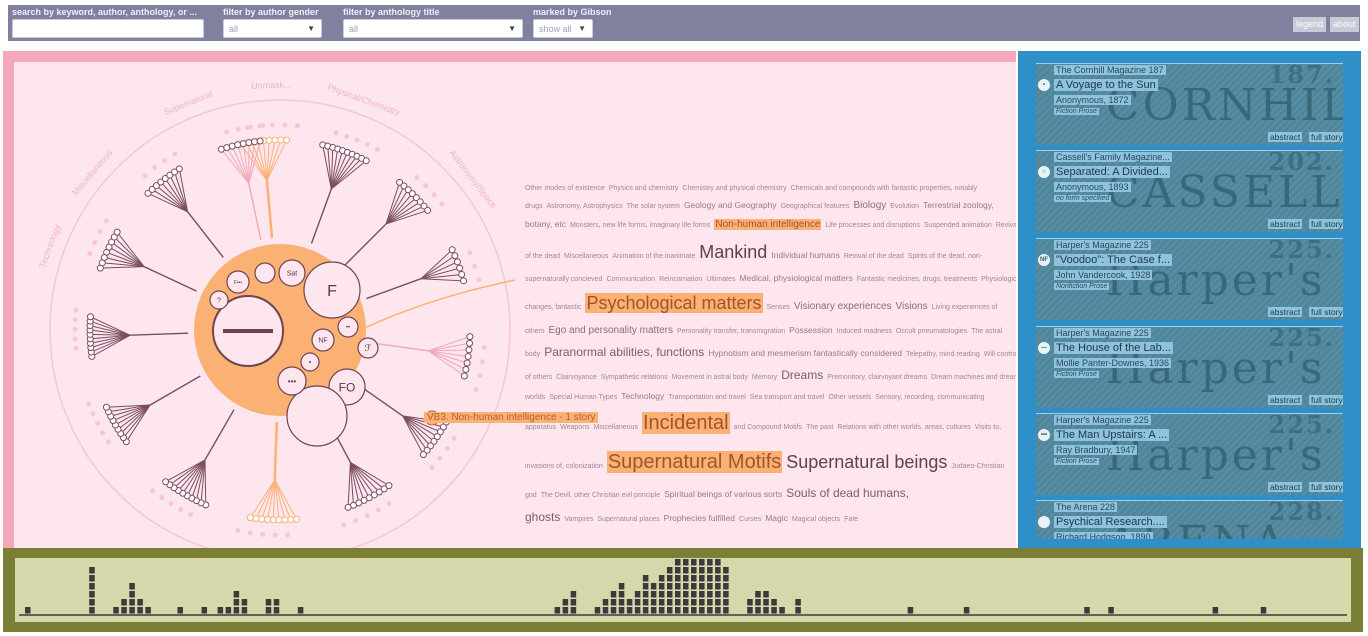  What do you see at coordinates (750, 519) in the screenshot?
I see `motif-term: Curses` at bounding box center [750, 519].